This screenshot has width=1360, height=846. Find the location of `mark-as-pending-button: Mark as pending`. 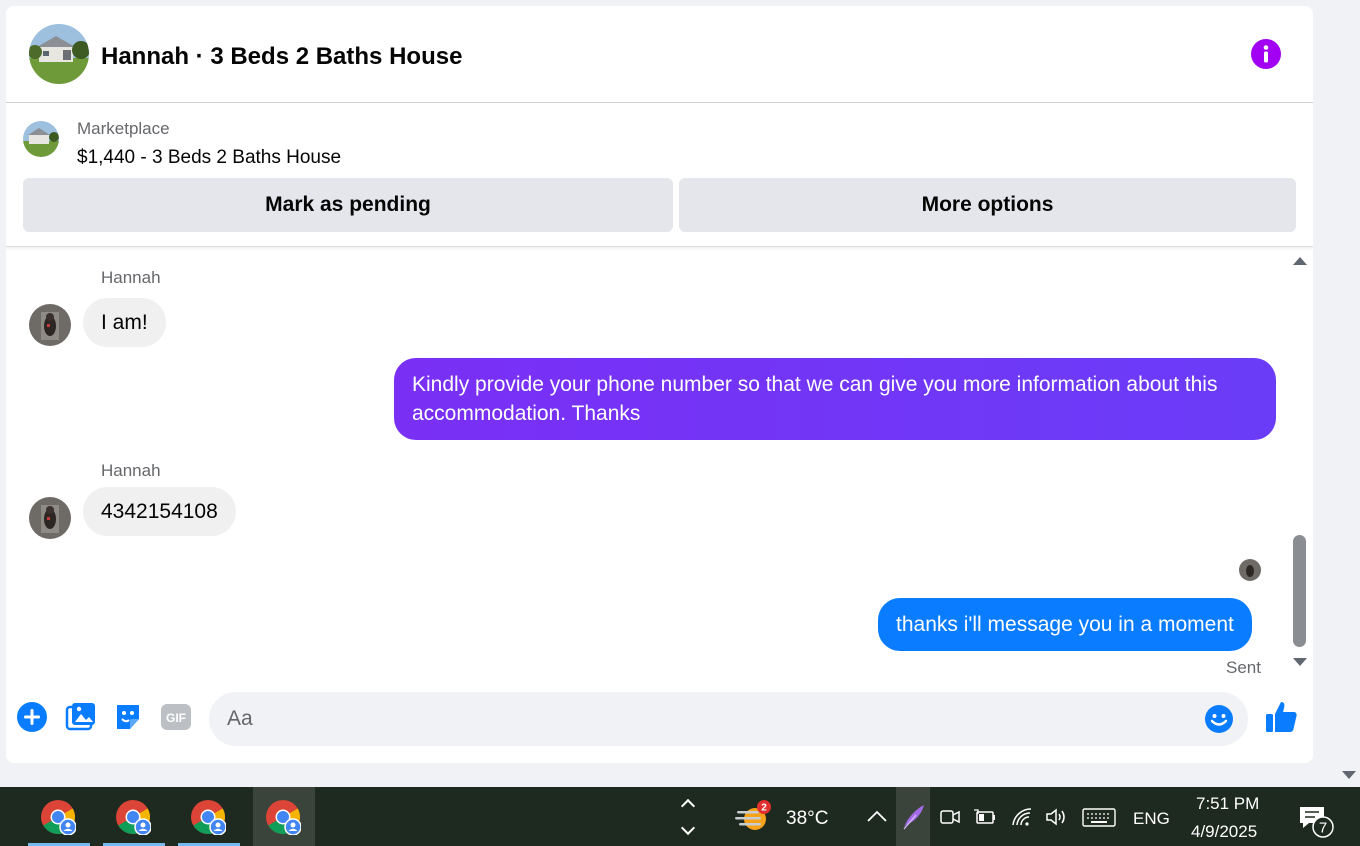

mark-as-pending-button: Mark as pending is located at coordinates (348, 205).